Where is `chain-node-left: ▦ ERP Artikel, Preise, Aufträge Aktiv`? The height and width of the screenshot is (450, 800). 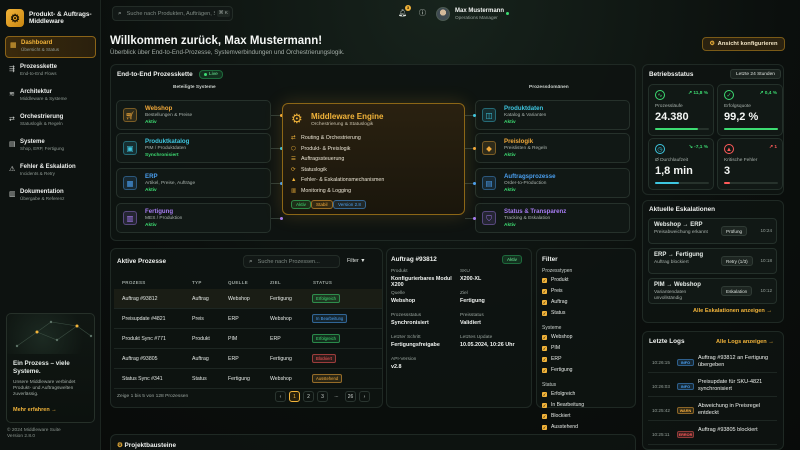 chain-node-left: ▦ ERP Artikel, Preise, Aufträge Aktiv is located at coordinates (193, 183).